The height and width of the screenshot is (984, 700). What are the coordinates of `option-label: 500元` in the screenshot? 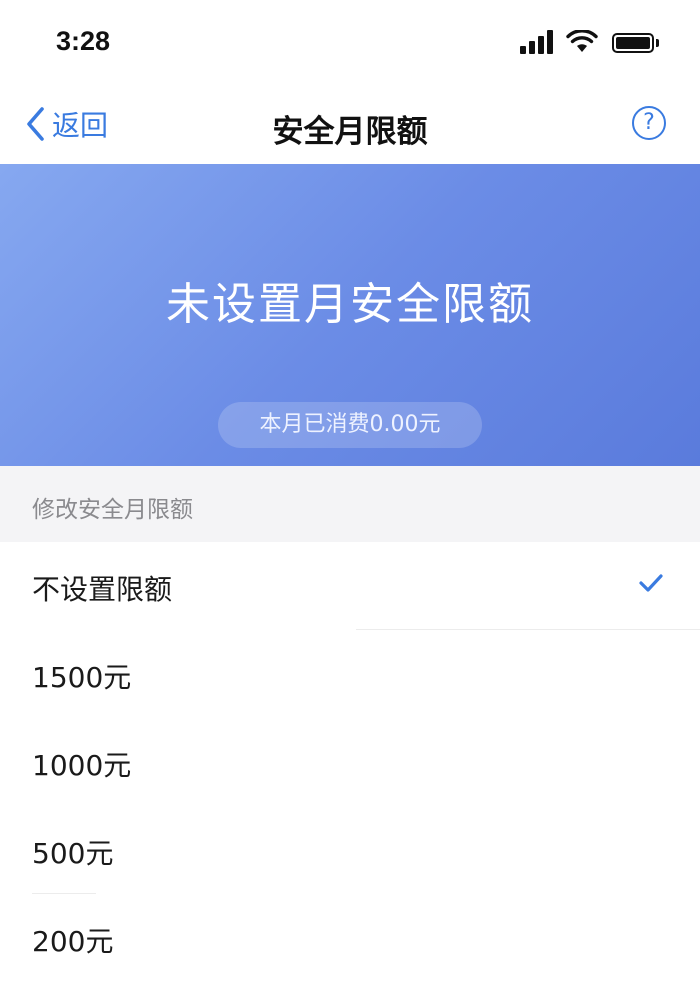 It's located at (73, 853).